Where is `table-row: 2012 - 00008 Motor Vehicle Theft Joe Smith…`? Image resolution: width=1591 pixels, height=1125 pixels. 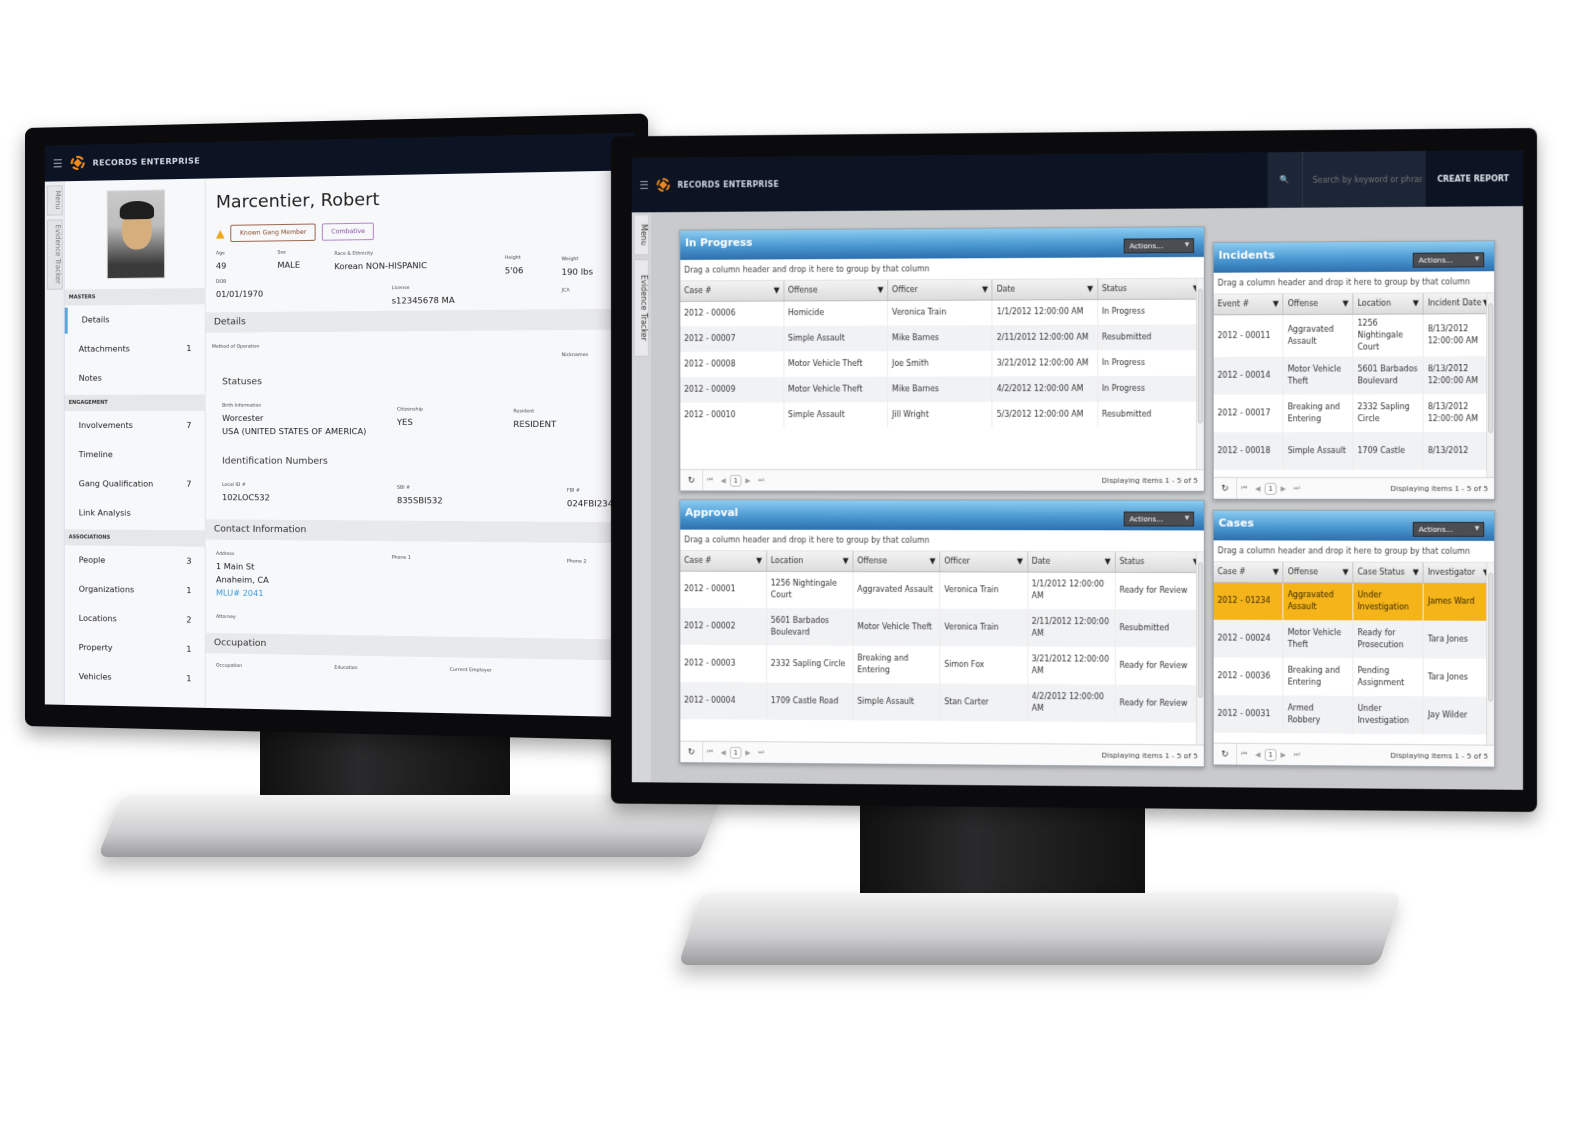 table-row: 2012 - 00008 Motor Vehicle Theft Joe Smith… is located at coordinates (942, 364).